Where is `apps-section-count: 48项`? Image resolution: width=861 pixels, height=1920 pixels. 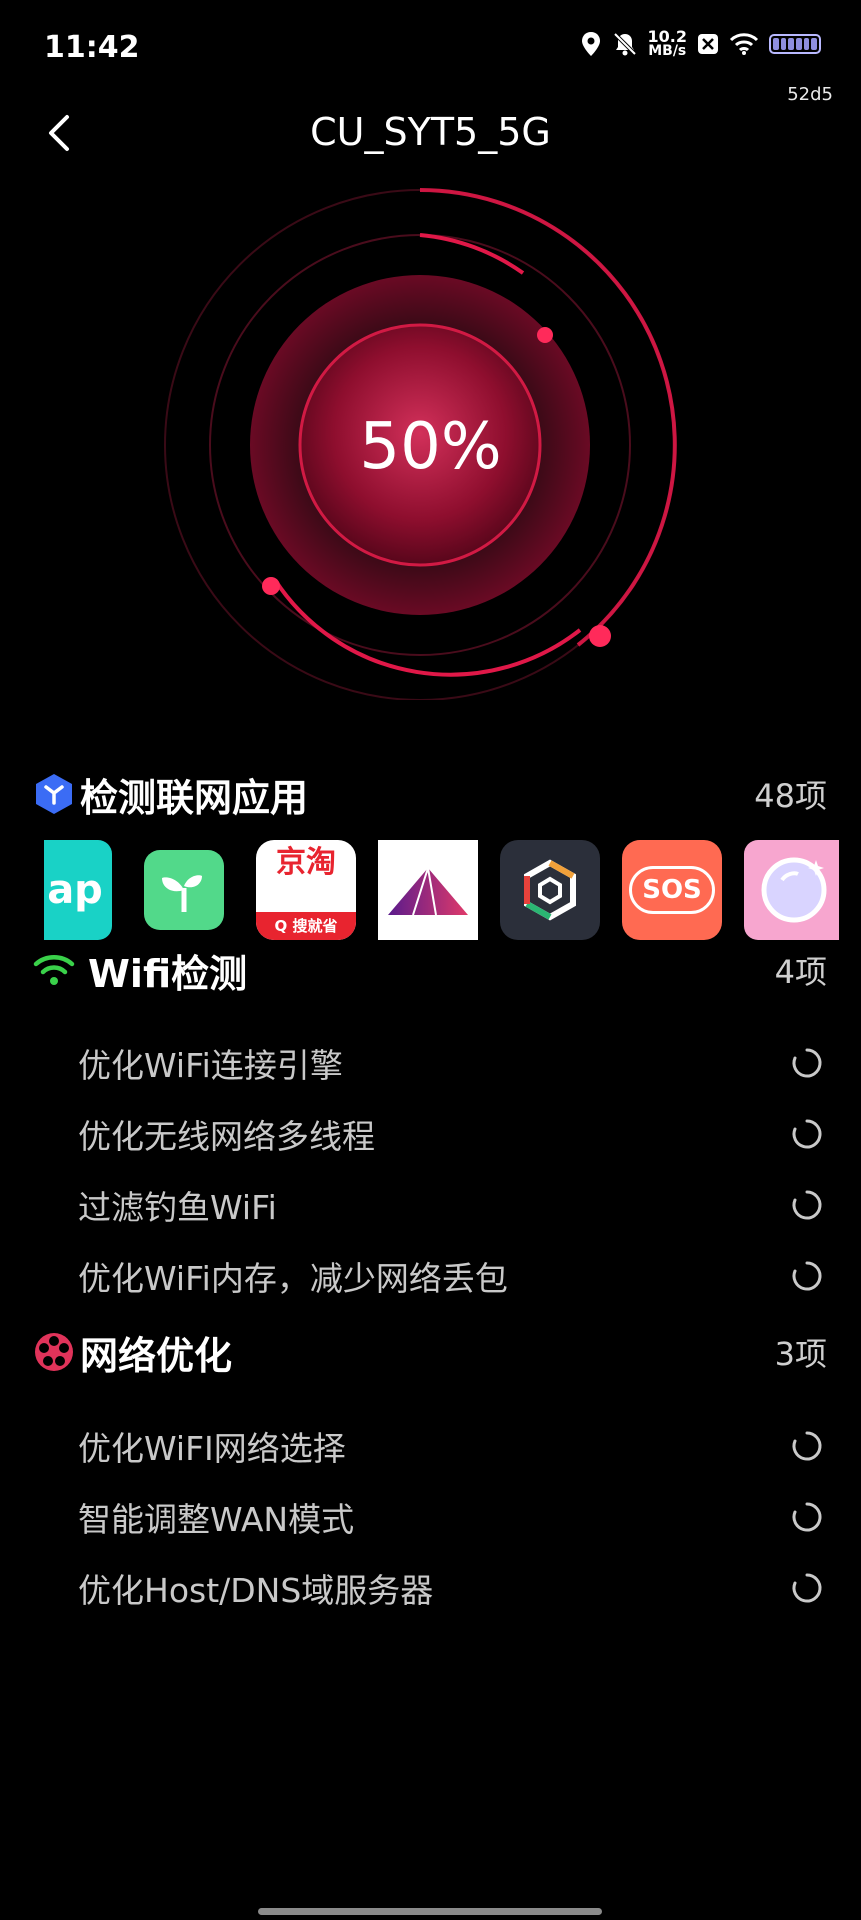 apps-section-count: 48项 is located at coordinates (790, 796).